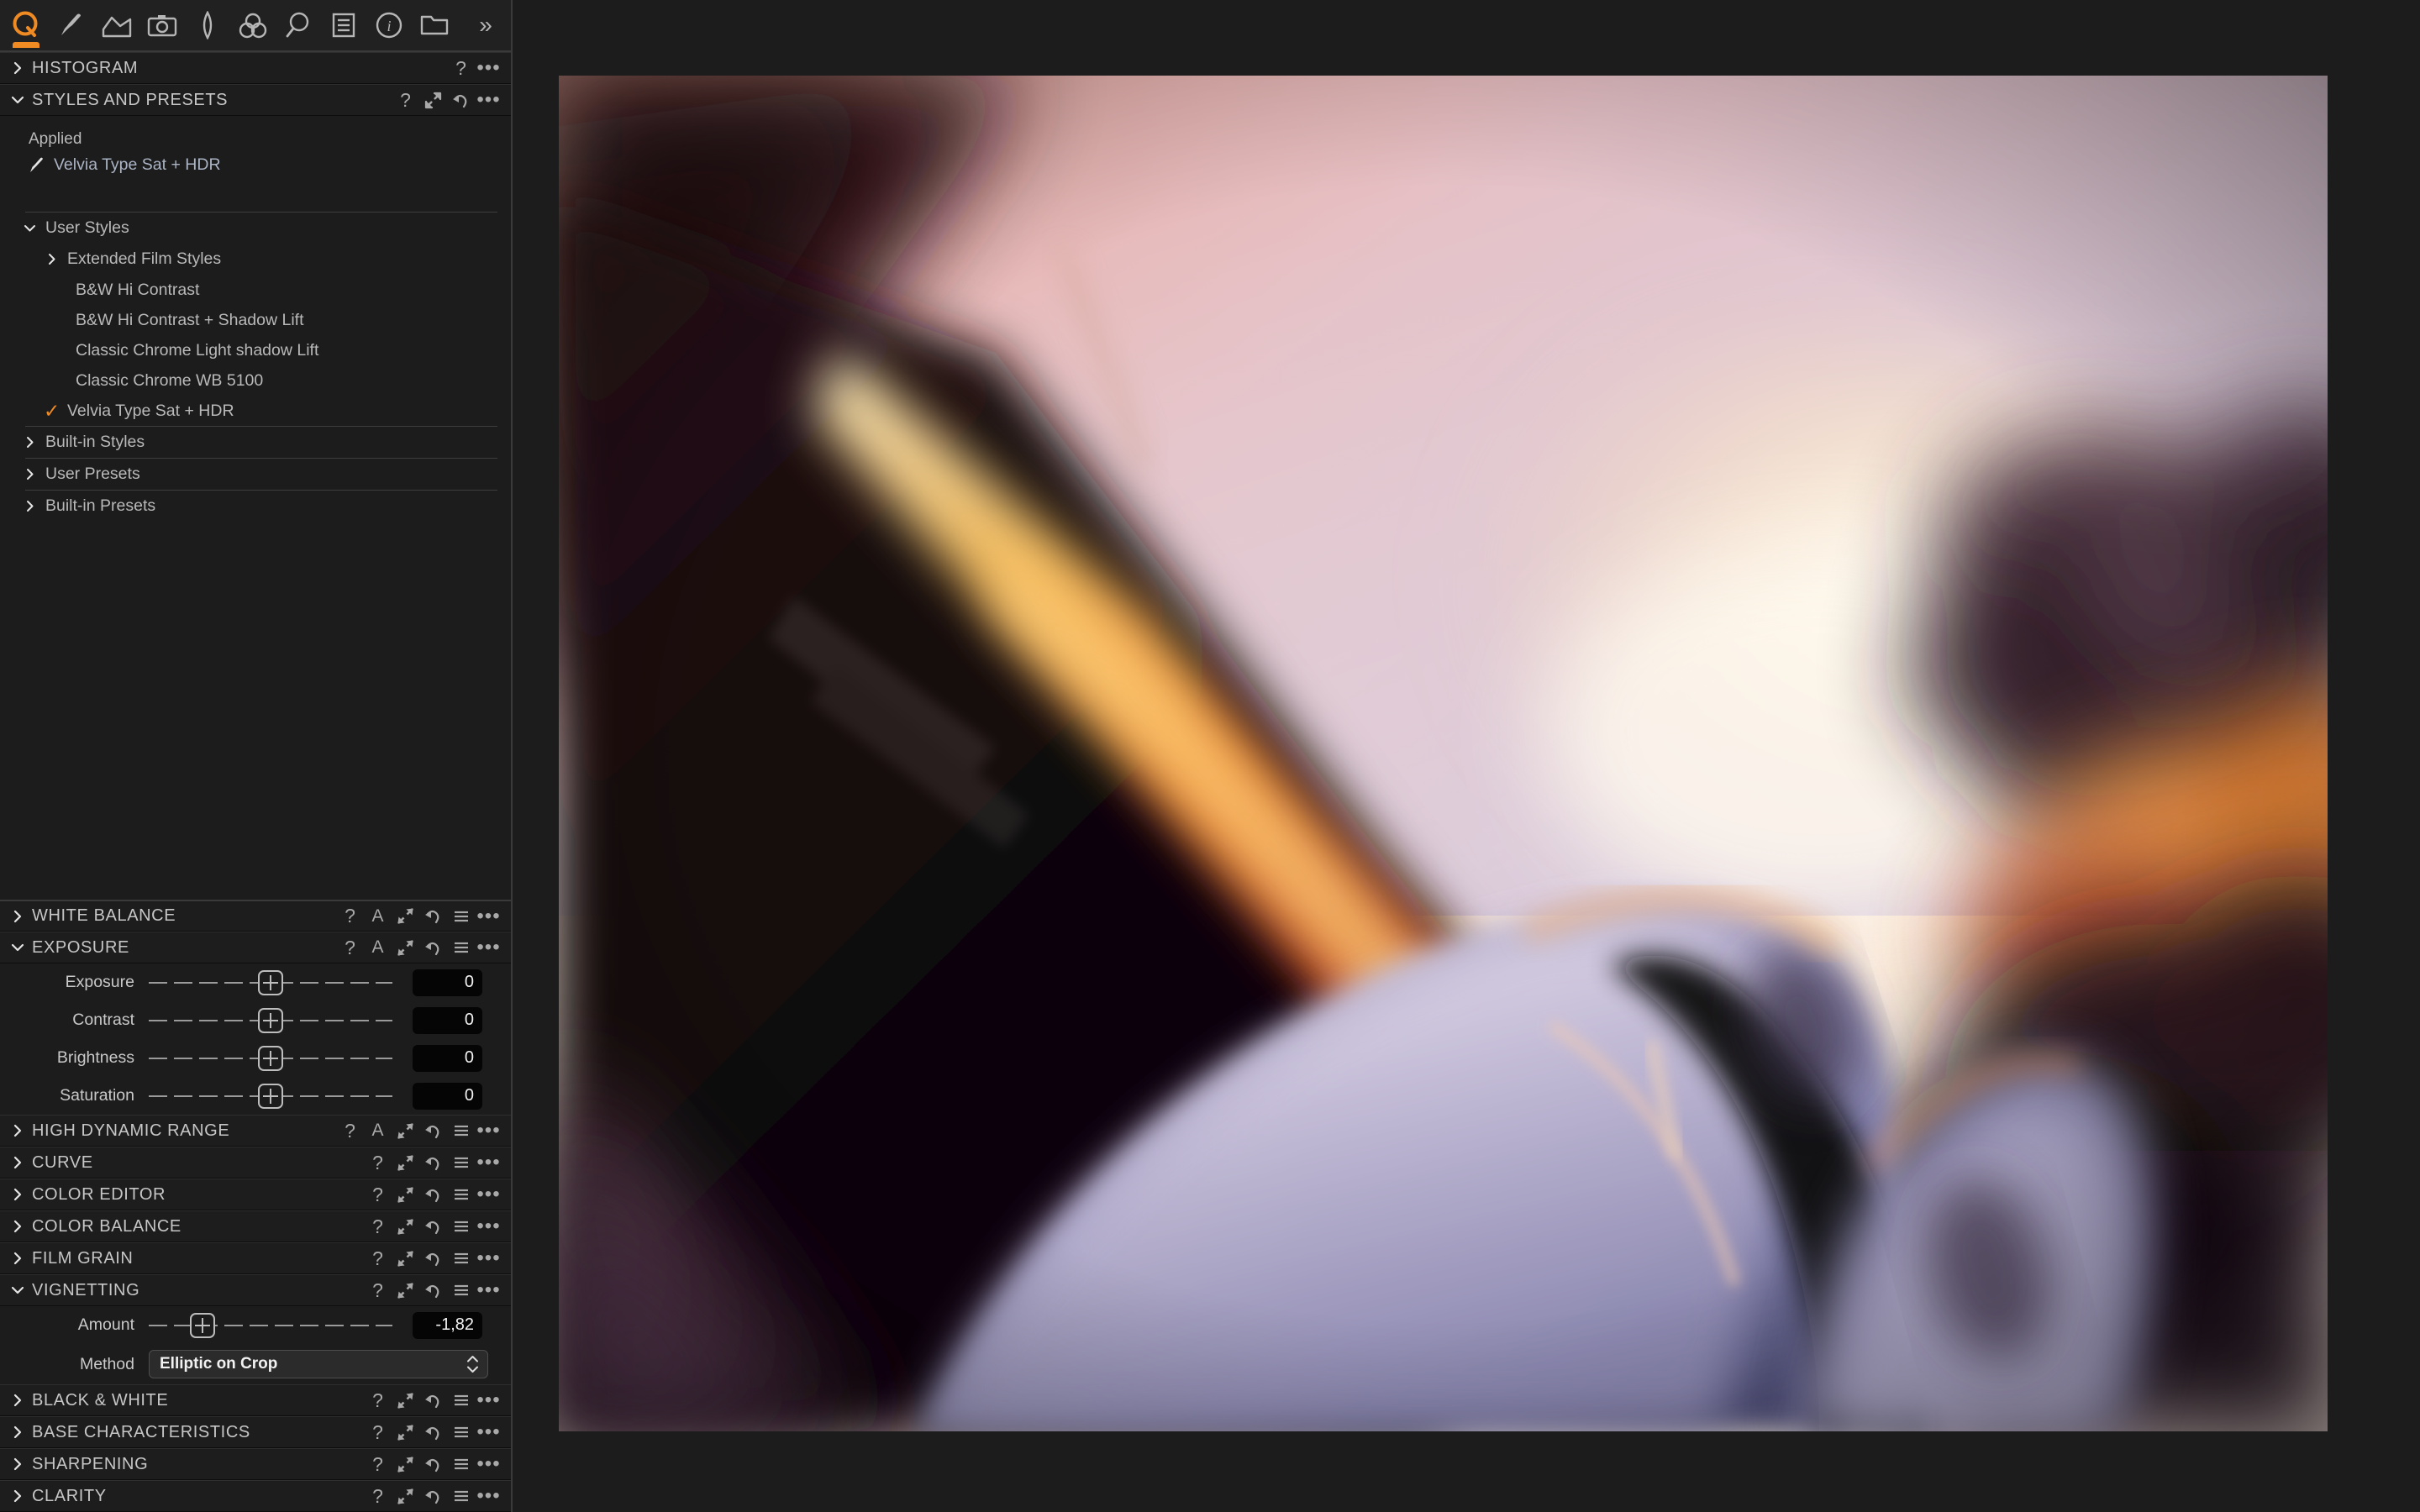 This screenshot has height=1512, width=2420. Describe the element at coordinates (448, 1096) in the screenshot. I see `slider-value-saturation: 0` at that location.